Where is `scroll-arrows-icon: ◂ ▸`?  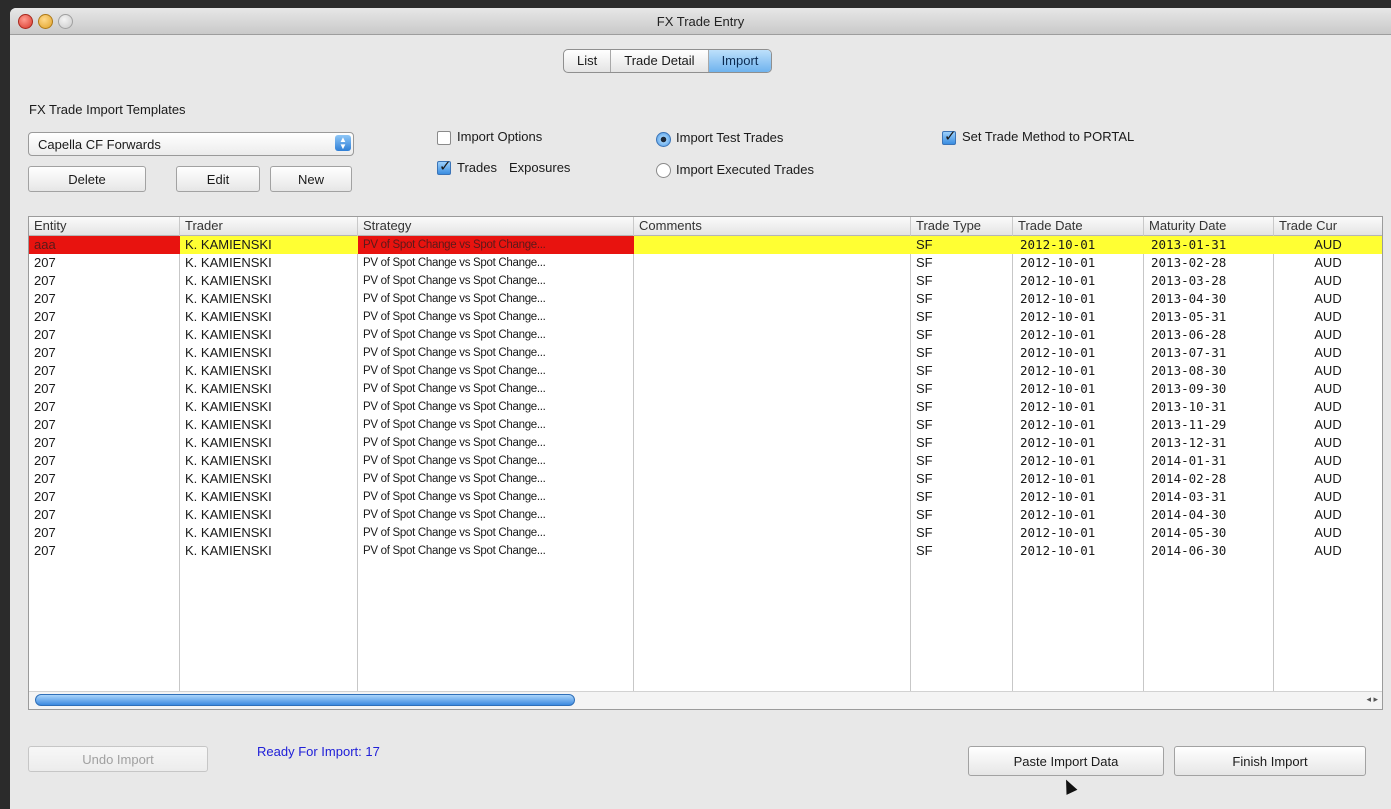
scroll-arrows-icon: ◂ ▸ is located at coordinates (1372, 699).